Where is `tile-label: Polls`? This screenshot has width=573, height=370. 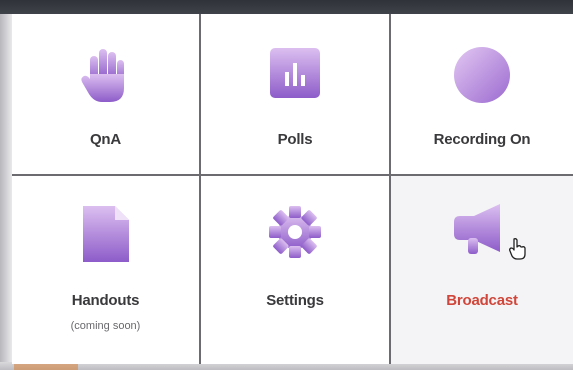 tile-label: Polls is located at coordinates (295, 139).